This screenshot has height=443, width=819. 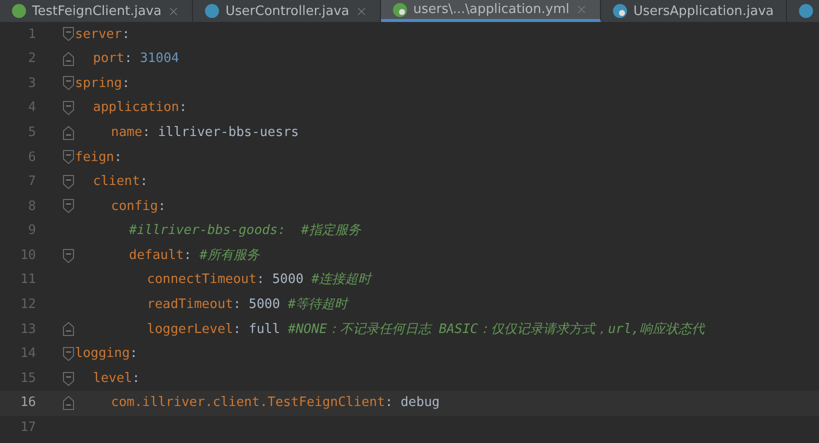 What do you see at coordinates (31, 108) in the screenshot?
I see `line-number: 4` at bounding box center [31, 108].